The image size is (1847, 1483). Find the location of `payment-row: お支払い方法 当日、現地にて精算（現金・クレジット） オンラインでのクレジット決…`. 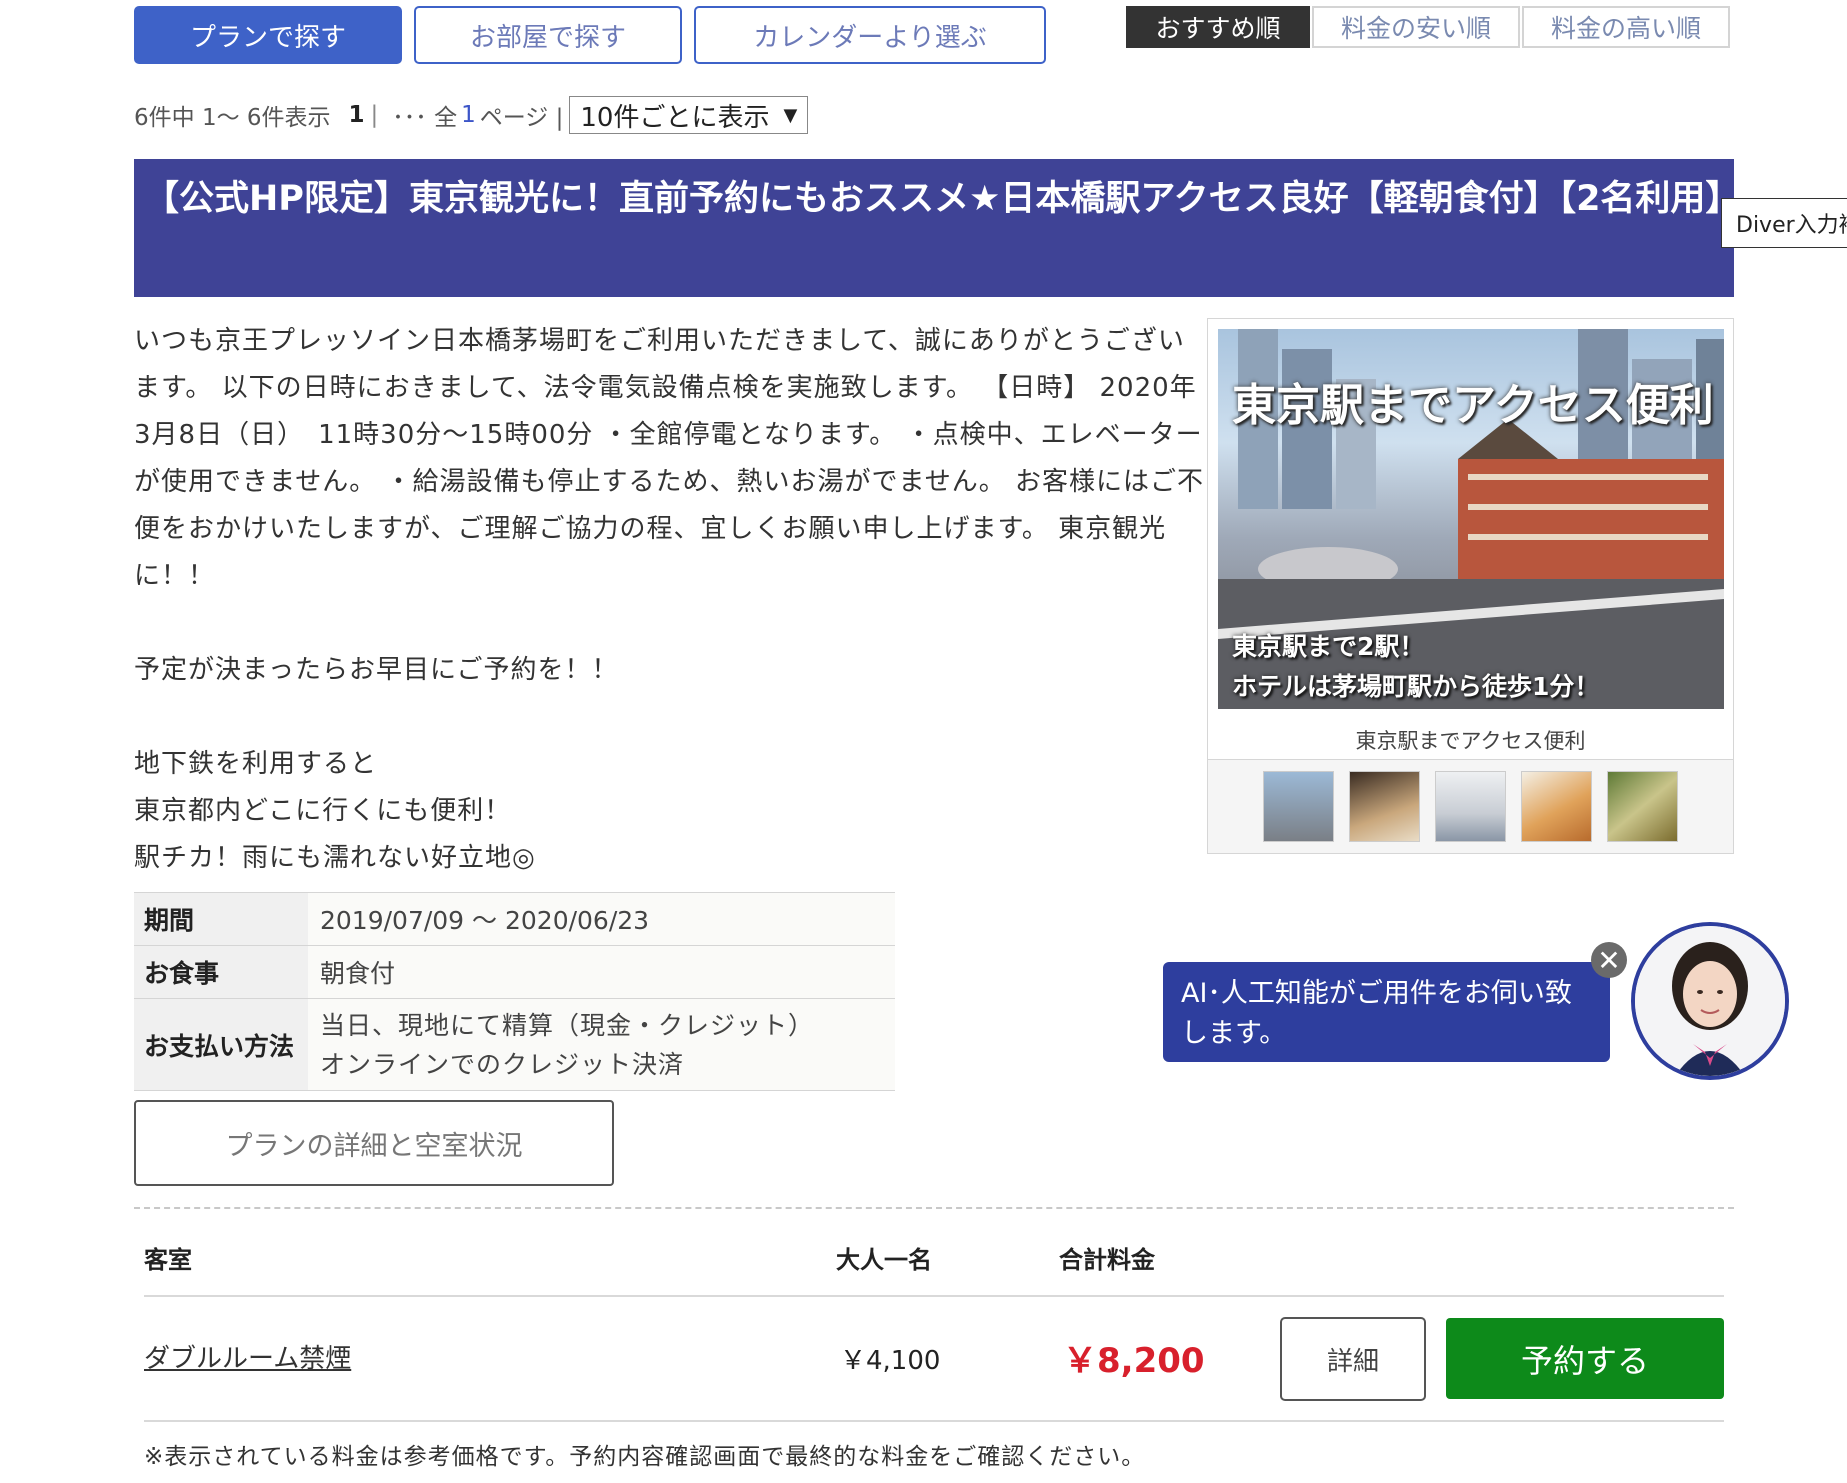

payment-row: お支払い方法 当日、現地にて精算（現金・クレジット） オンラインでのクレジット決… is located at coordinates (514, 1044).